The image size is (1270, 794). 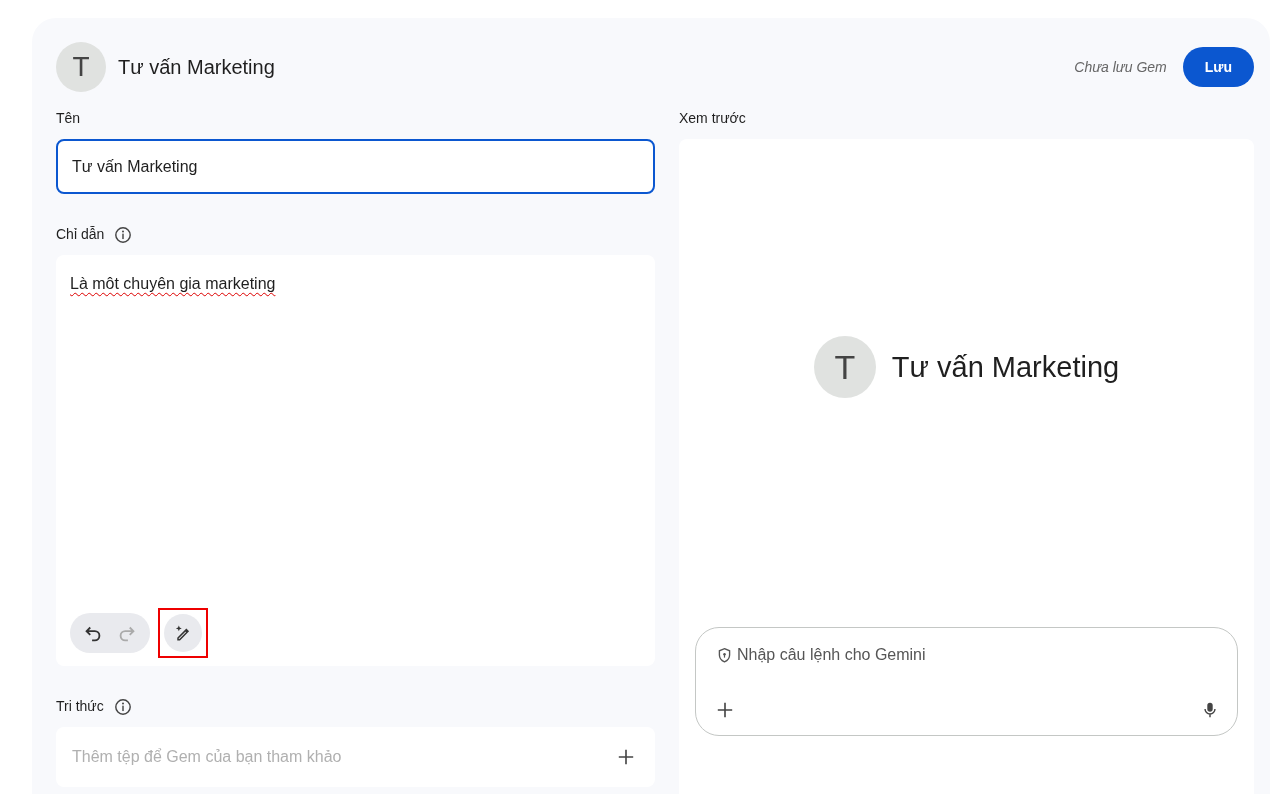 What do you see at coordinates (80, 235) in the screenshot?
I see `instructions-label: Chỉ dẫn` at bounding box center [80, 235].